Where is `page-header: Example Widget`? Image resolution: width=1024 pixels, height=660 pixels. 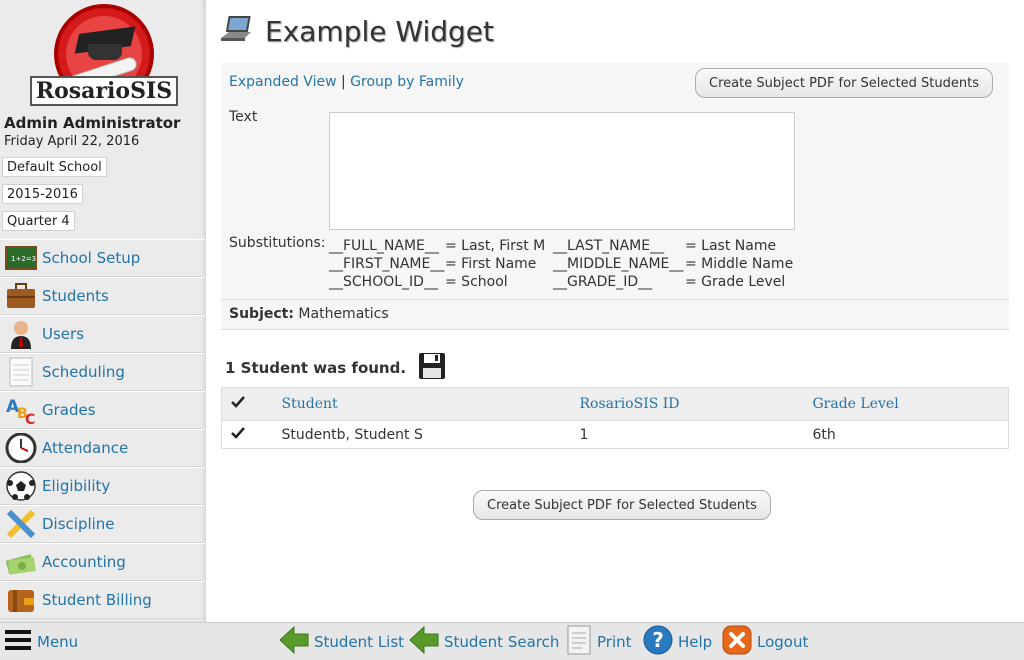
page-header: Example Widget is located at coordinates (357, 31).